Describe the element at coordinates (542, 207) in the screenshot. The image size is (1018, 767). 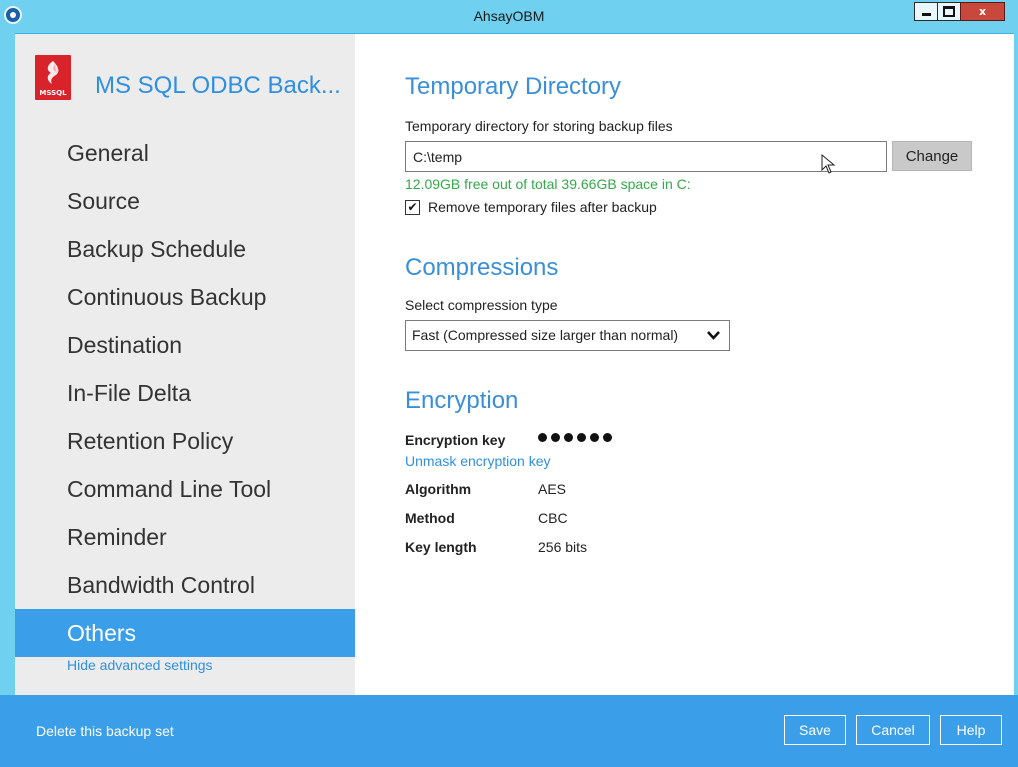
I see `remove-temp-files-label: Remove temporary files after backup` at that location.